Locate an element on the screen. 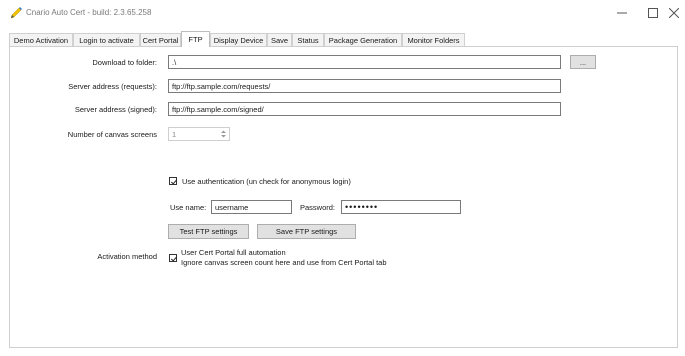  minimize-button is located at coordinates (622, 13).